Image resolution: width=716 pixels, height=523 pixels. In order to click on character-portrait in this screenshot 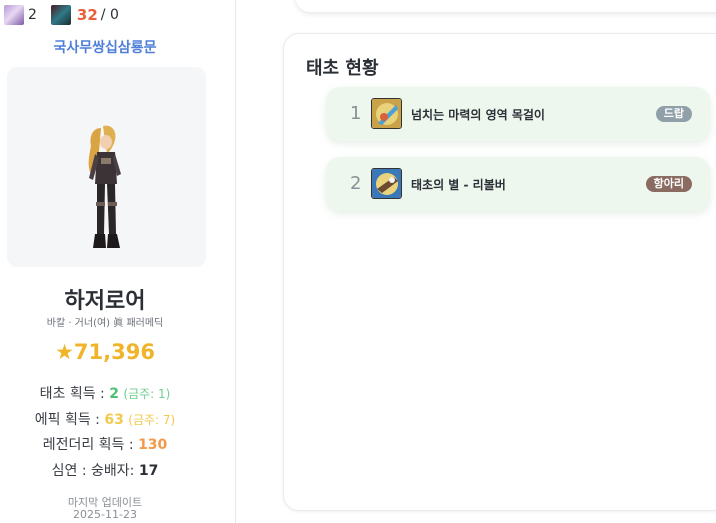, I will do `click(106, 167)`.